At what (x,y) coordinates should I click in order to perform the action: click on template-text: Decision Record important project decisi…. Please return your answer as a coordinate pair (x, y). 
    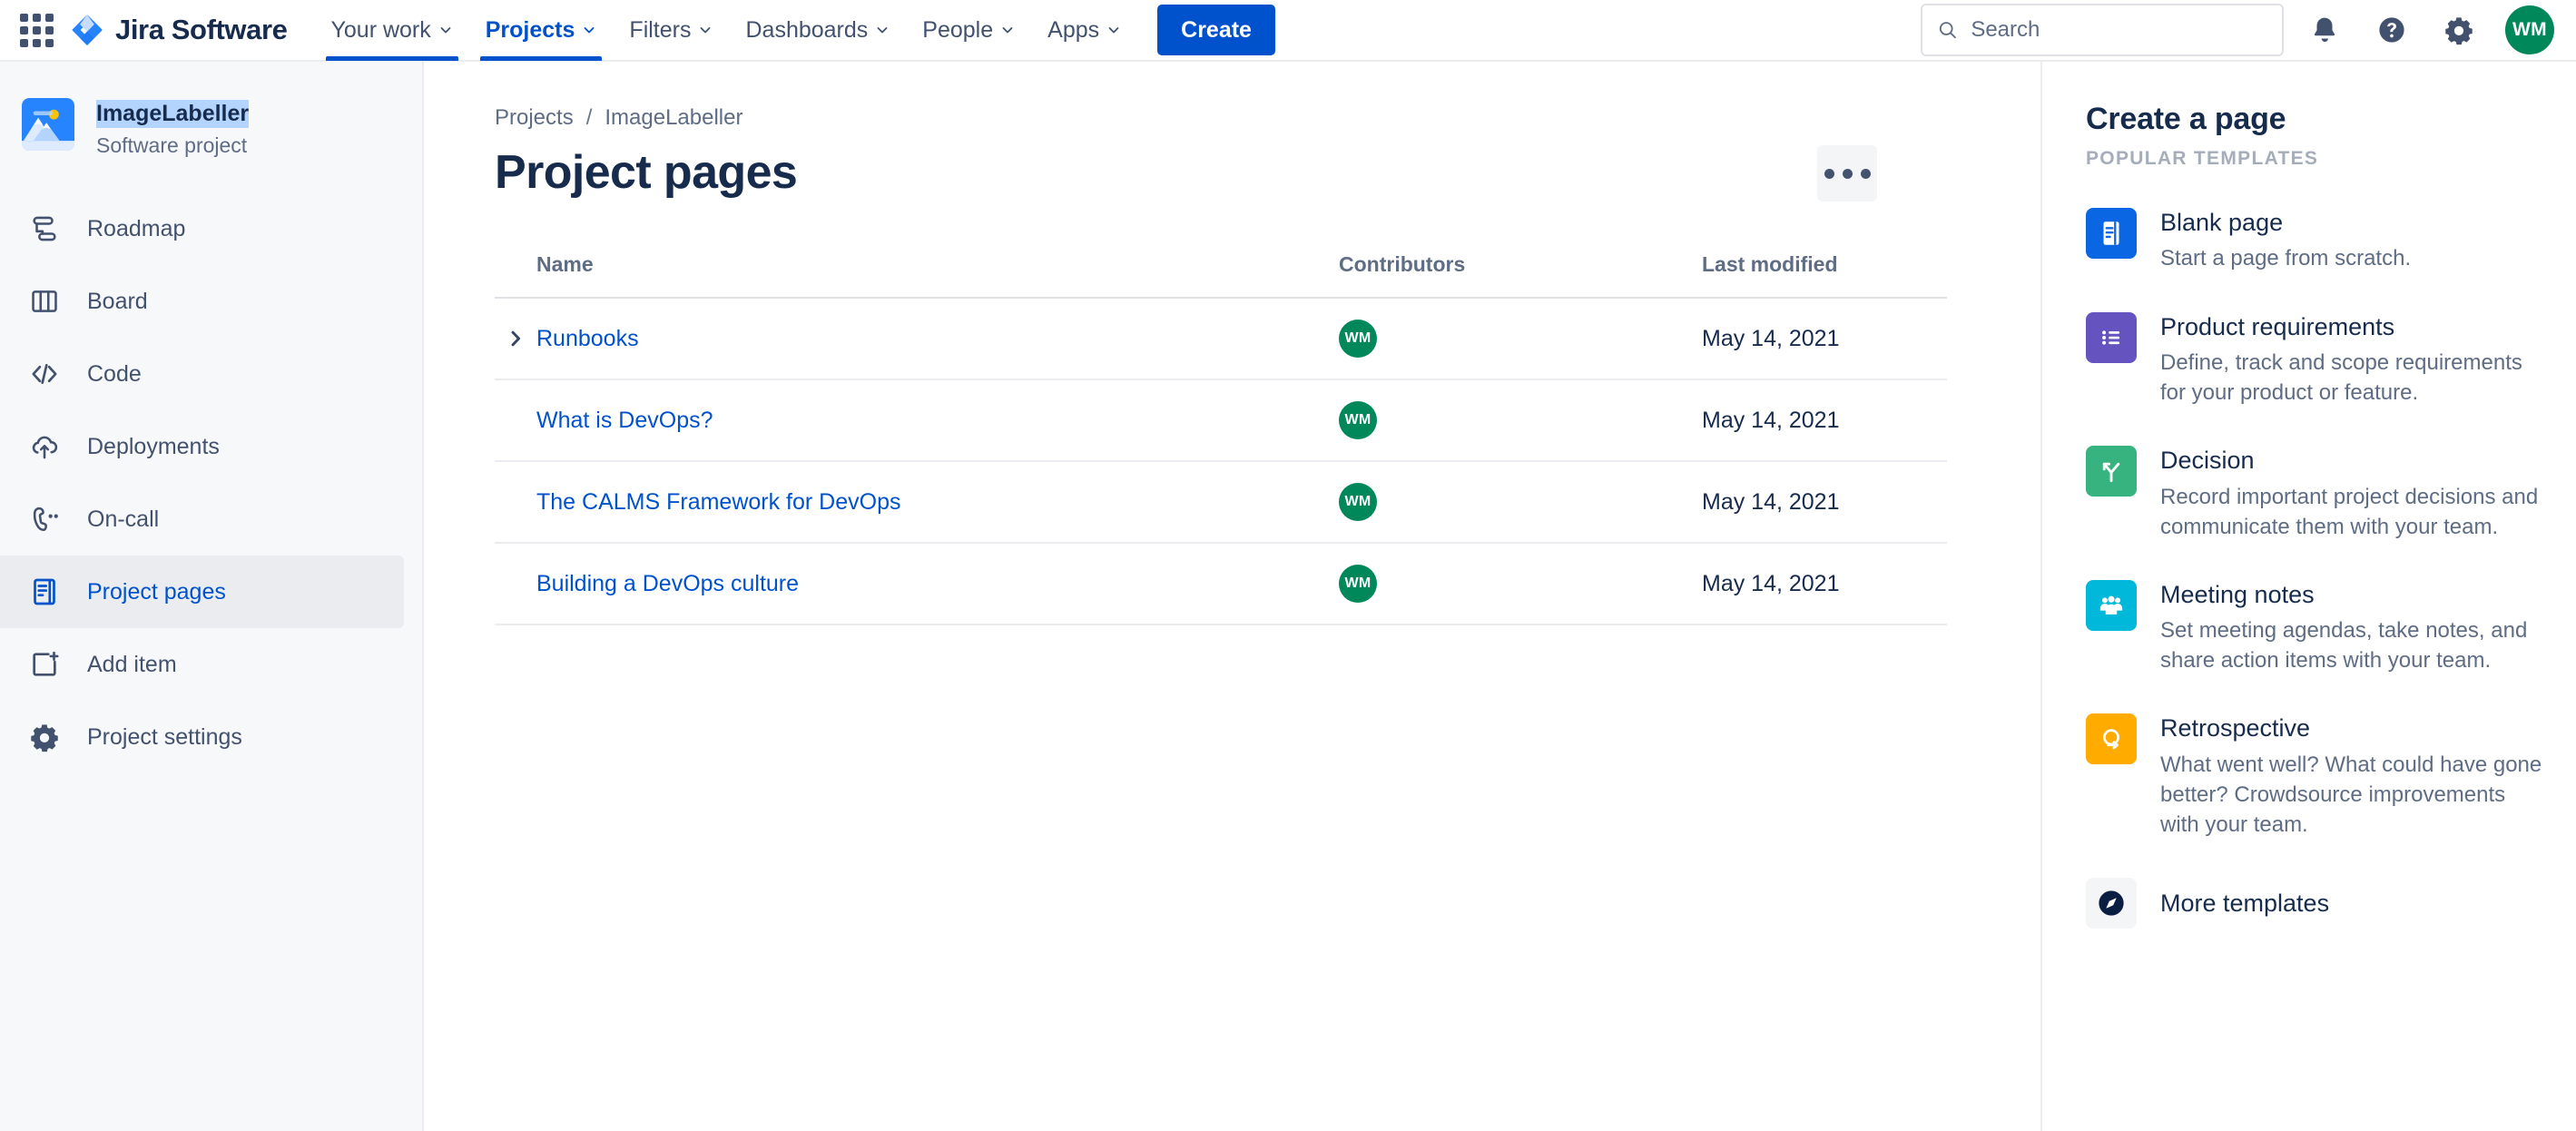
    Looking at the image, I should click on (2351, 494).